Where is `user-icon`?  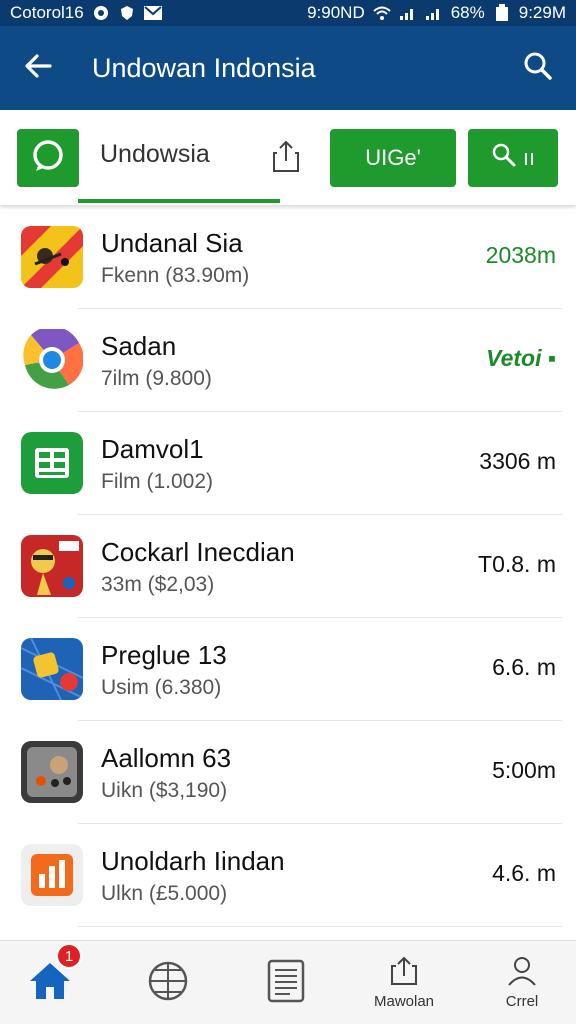 user-icon is located at coordinates (522, 973).